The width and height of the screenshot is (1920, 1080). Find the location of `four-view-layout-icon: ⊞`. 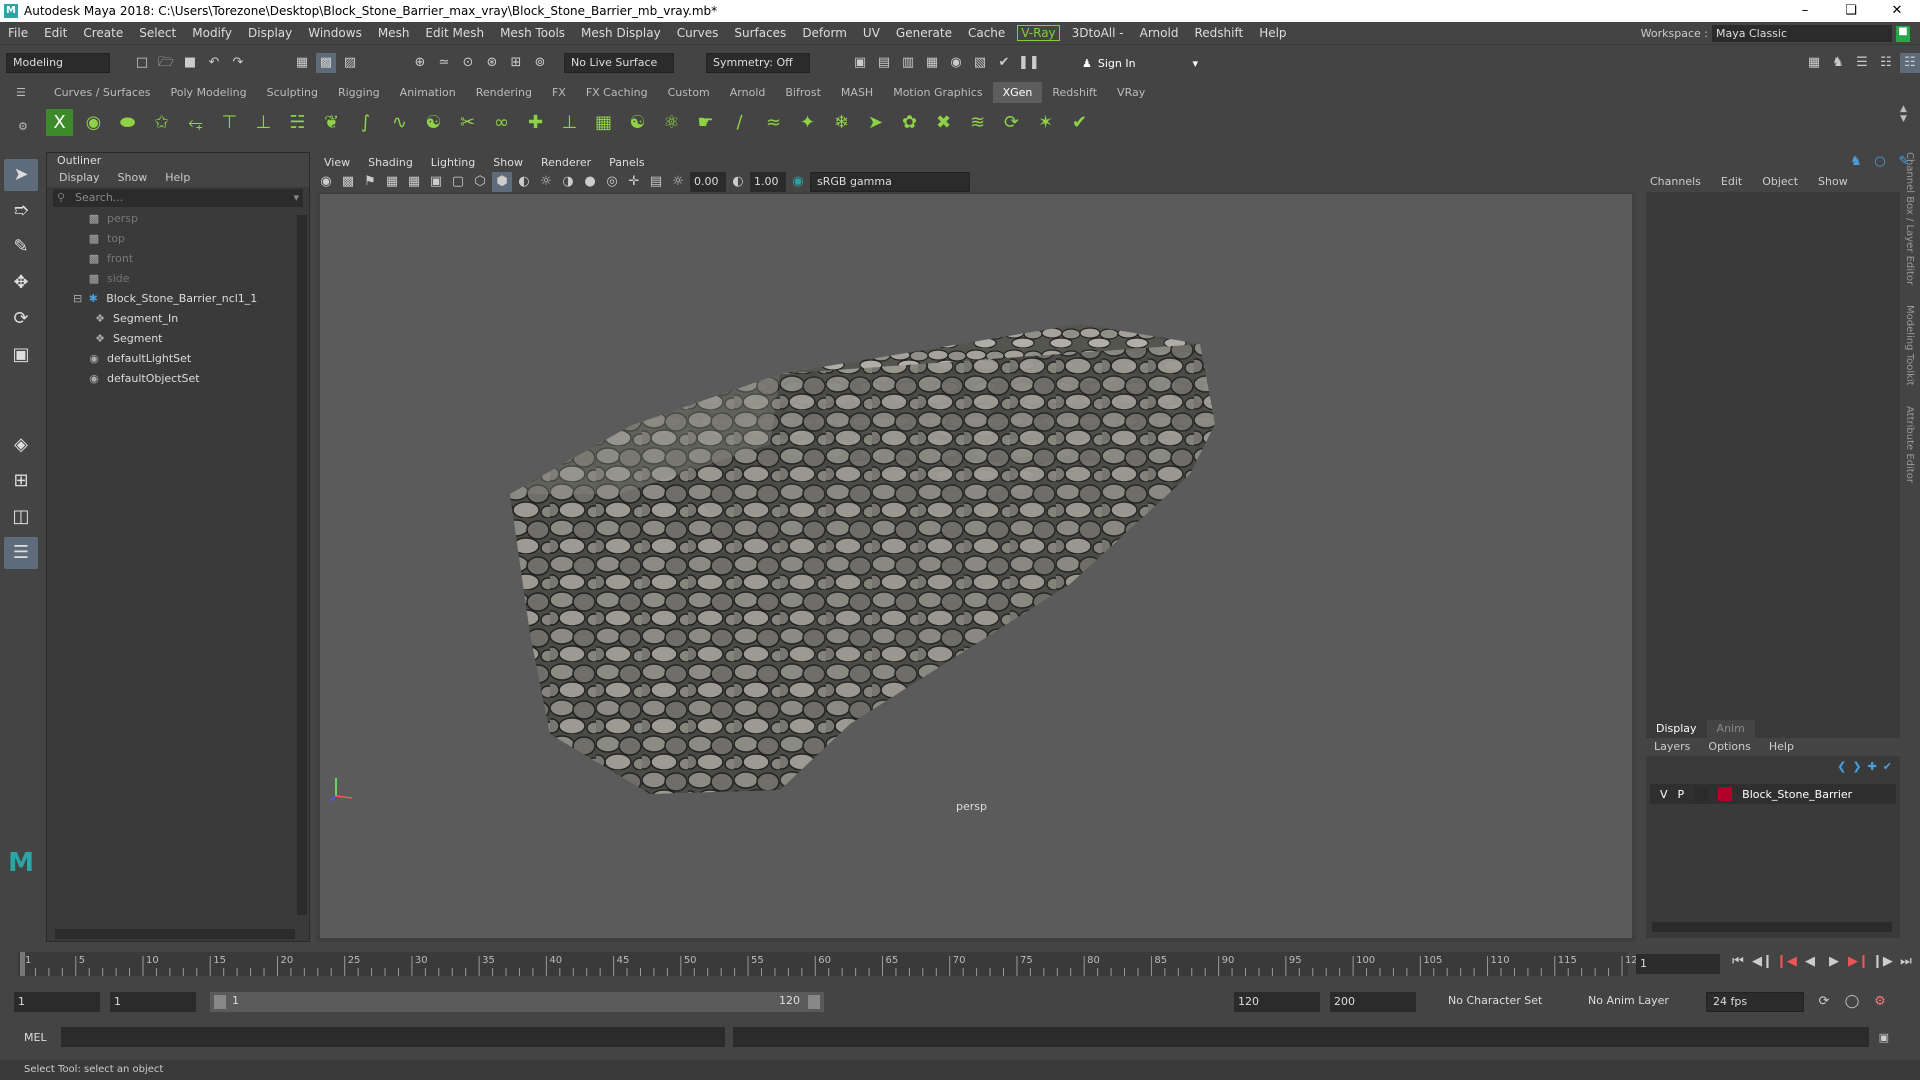

four-view-layout-icon: ⊞ is located at coordinates (21, 481).